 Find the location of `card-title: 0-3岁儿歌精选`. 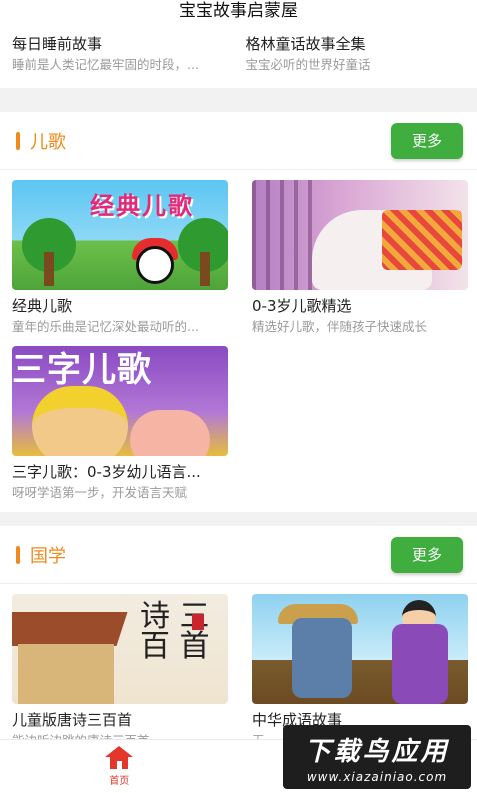

card-title: 0-3岁儿歌精选 is located at coordinates (302, 306).